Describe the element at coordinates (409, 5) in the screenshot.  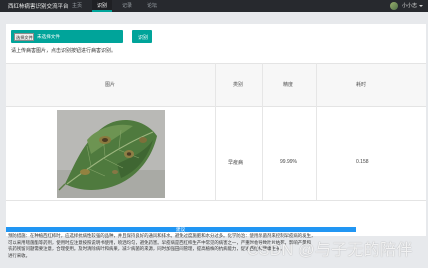
I see `user-name: 小小志` at that location.